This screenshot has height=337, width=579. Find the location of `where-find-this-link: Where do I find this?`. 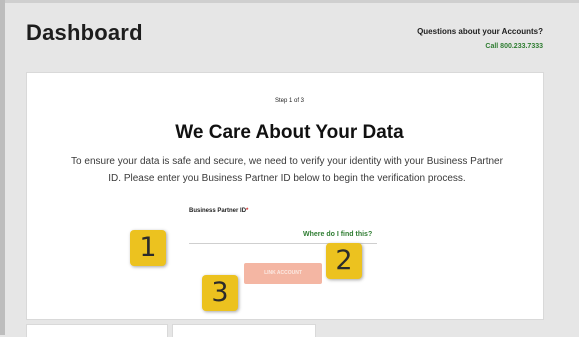

where-find-this-link: Where do I find this? is located at coordinates (337, 234).